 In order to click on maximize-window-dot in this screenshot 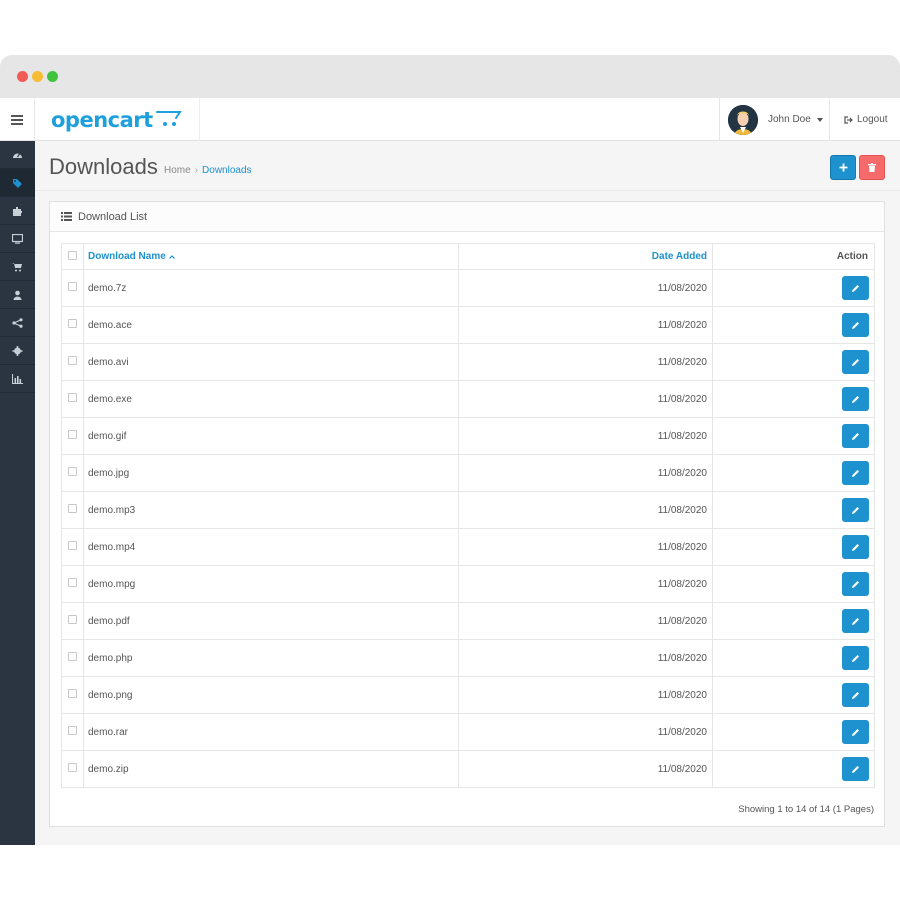, I will do `click(52, 76)`.